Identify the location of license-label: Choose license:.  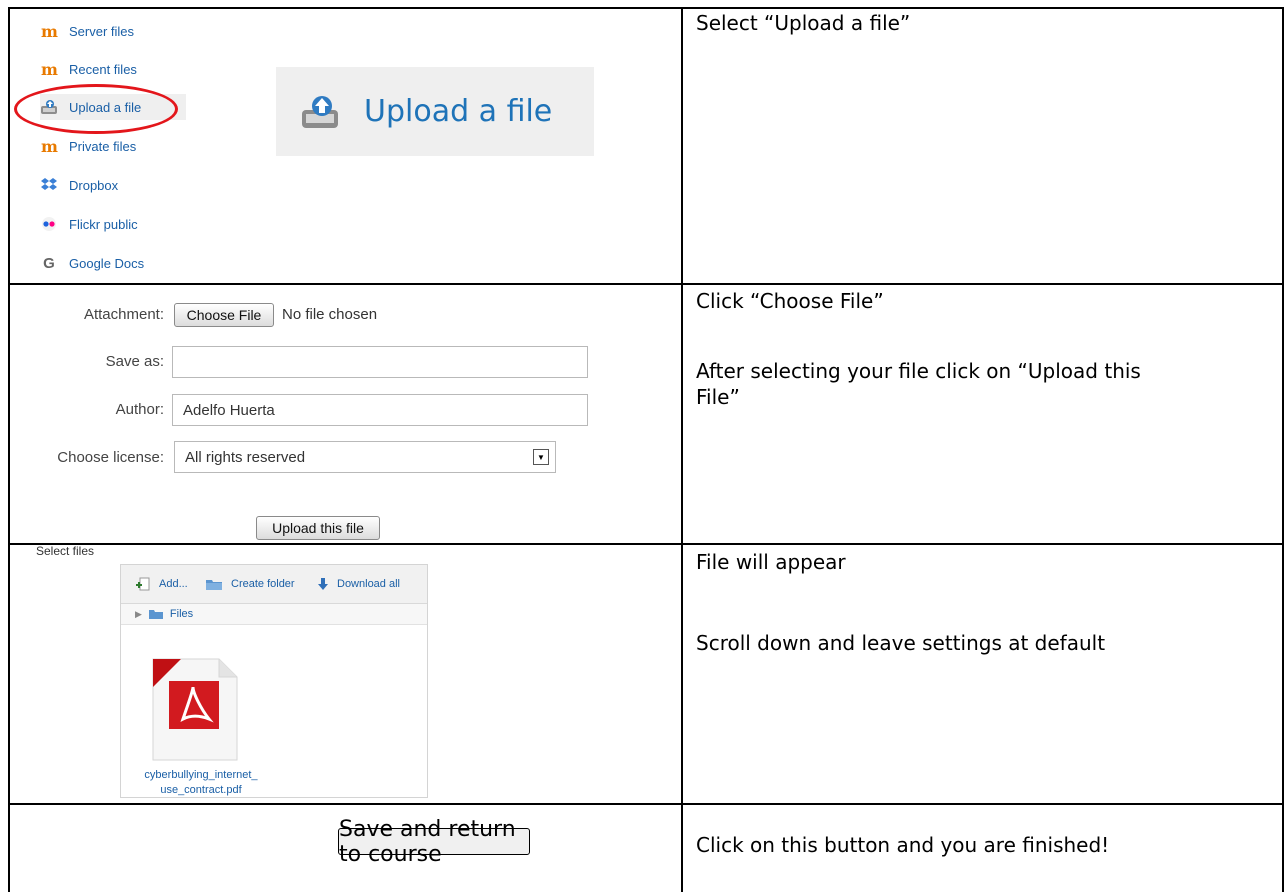
(110, 457).